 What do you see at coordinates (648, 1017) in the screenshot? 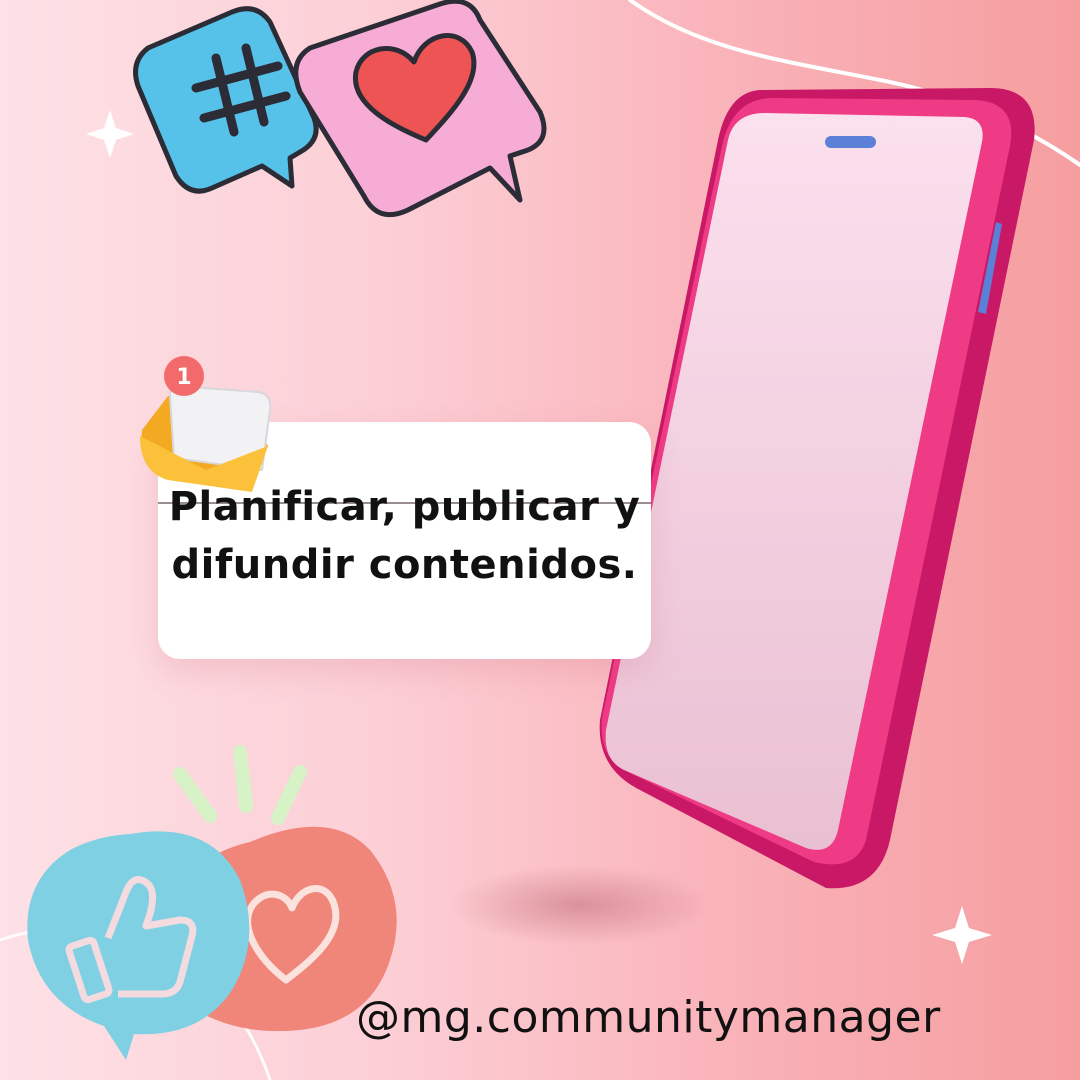
I see `account-handle: @mg.communitymanager` at bounding box center [648, 1017].